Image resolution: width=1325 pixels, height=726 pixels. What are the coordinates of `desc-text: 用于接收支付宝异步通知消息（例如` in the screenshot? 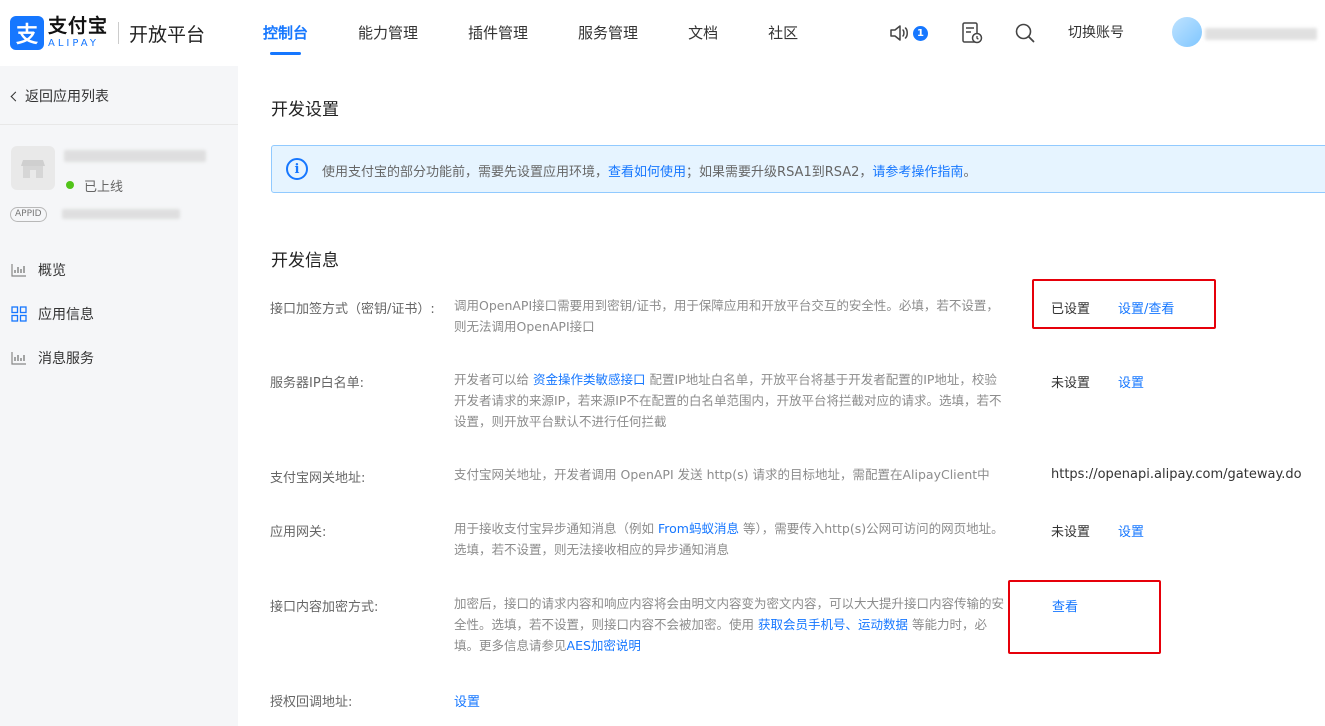 It's located at (556, 528).